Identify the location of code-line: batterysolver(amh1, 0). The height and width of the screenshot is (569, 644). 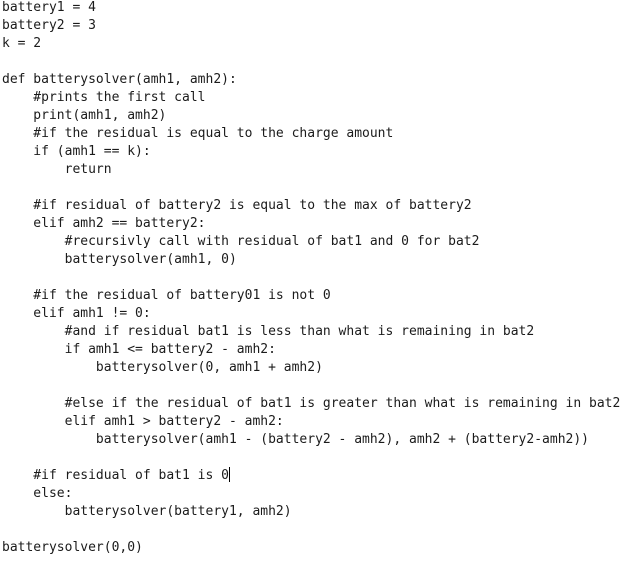
(311, 260).